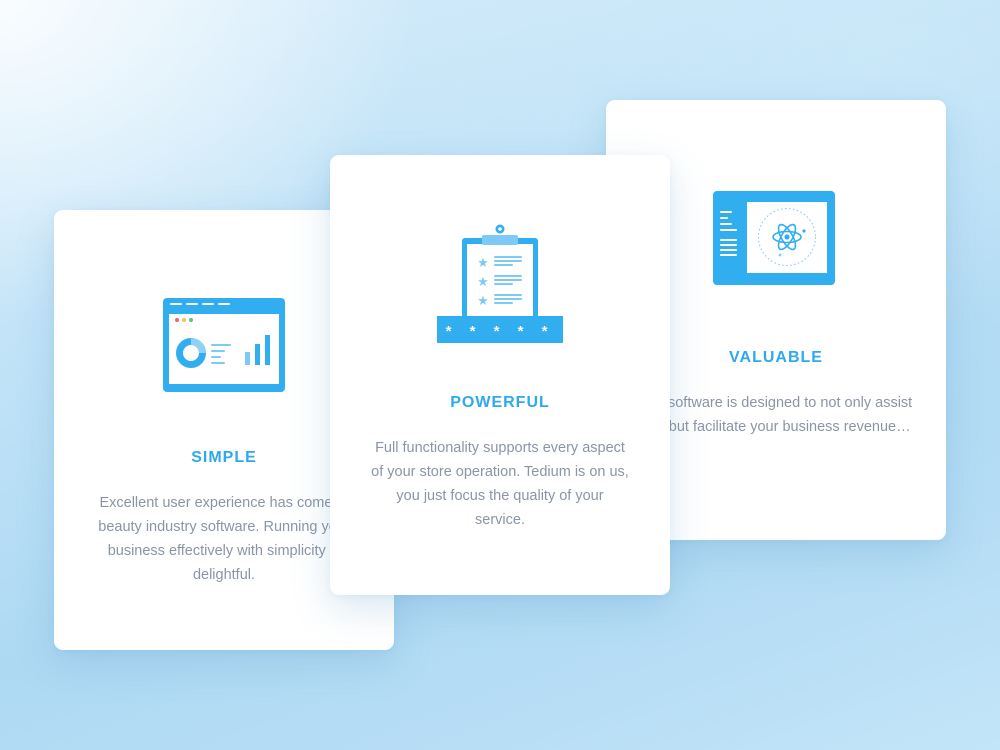  Describe the element at coordinates (500, 448) in the screenshot. I see `card-description-line: Full functionality supports every aspect` at that location.